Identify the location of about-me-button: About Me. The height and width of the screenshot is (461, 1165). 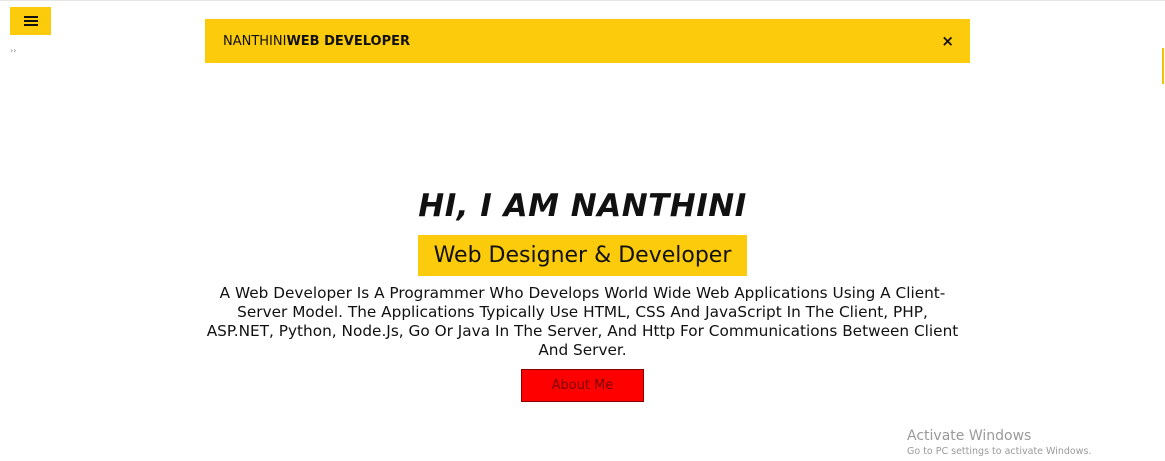
(582, 385).